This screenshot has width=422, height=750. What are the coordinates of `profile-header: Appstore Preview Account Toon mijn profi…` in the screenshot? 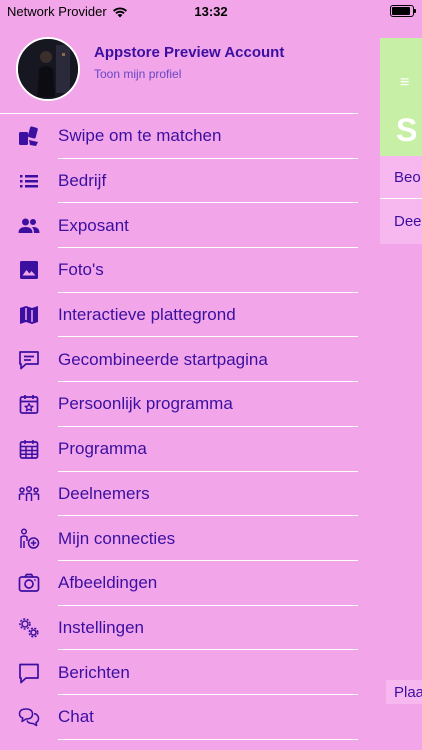 It's located at (179, 71).